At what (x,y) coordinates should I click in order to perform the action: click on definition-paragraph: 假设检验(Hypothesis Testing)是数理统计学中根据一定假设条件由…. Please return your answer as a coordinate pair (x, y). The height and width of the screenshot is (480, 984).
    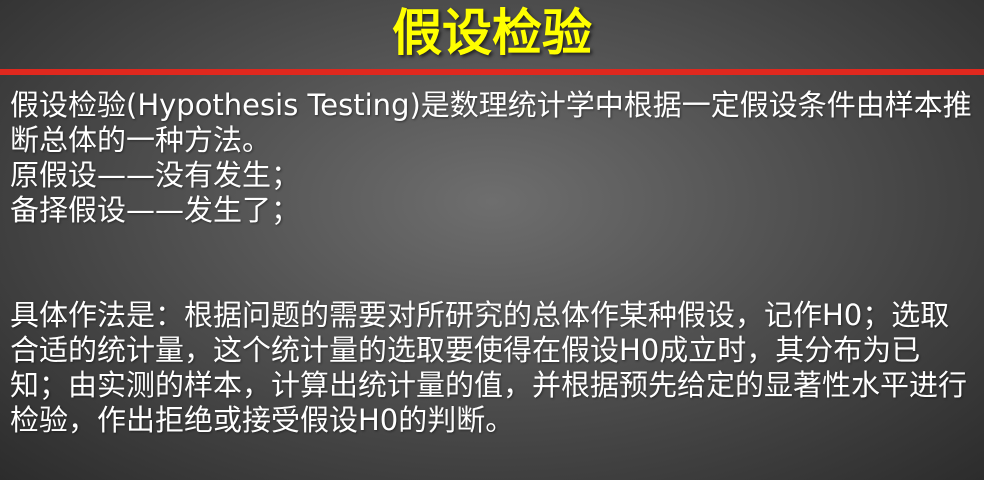
    Looking at the image, I should click on (491, 122).